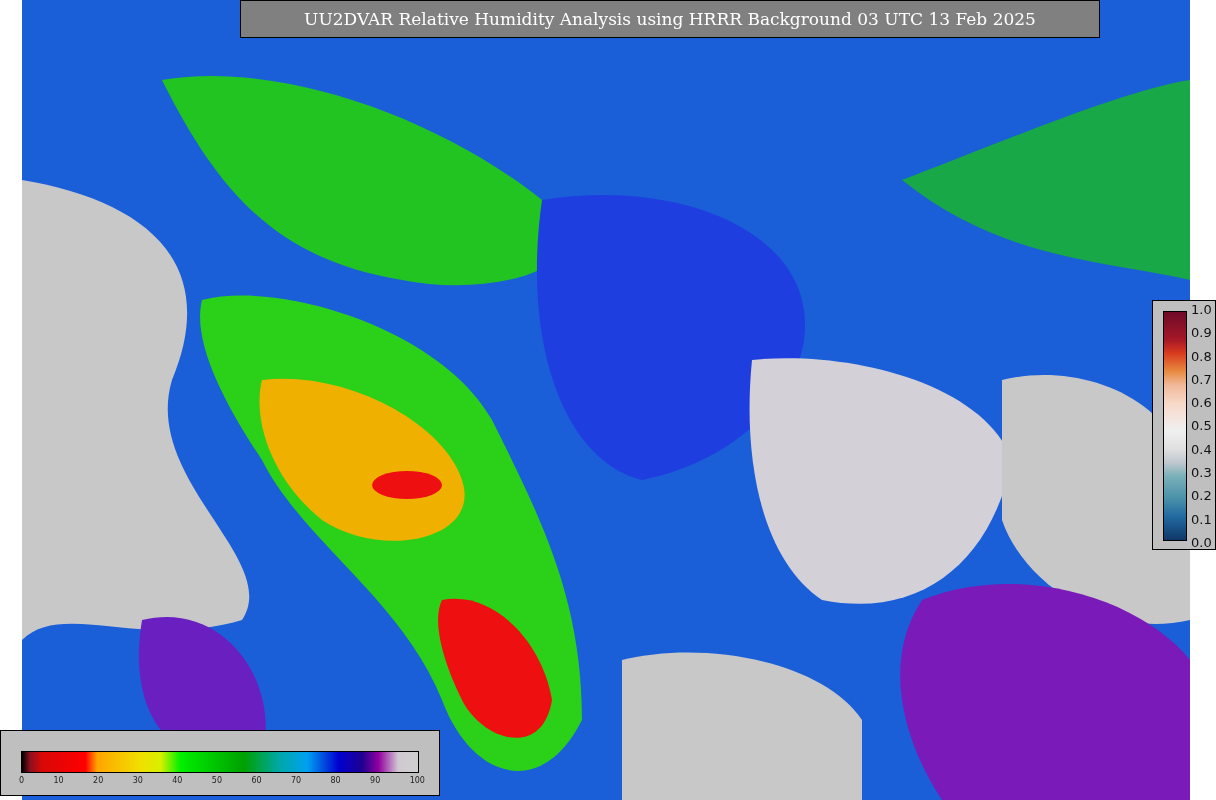 Image resolution: width=1216 pixels, height=800 pixels. Describe the element at coordinates (1201, 403) in the screenshot. I see `tick-label: 0.6` at that location.